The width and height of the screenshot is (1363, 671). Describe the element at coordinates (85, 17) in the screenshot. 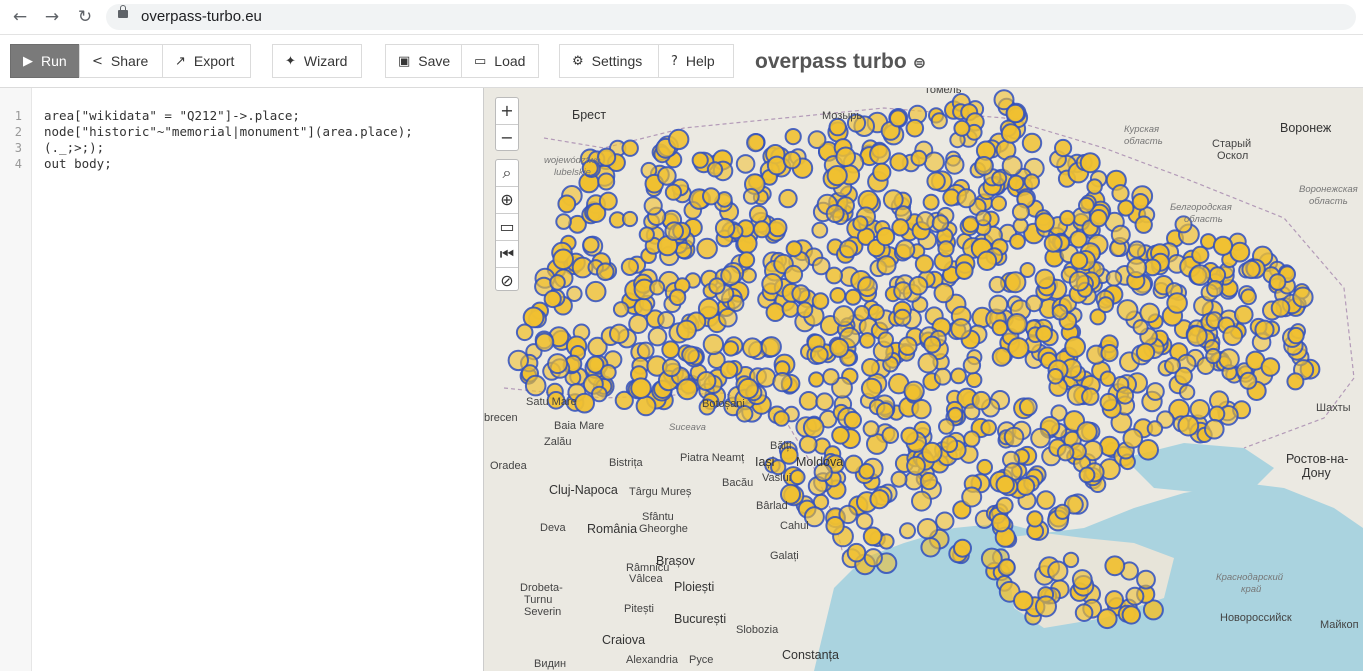

I see `reload-icon: ↻` at that location.